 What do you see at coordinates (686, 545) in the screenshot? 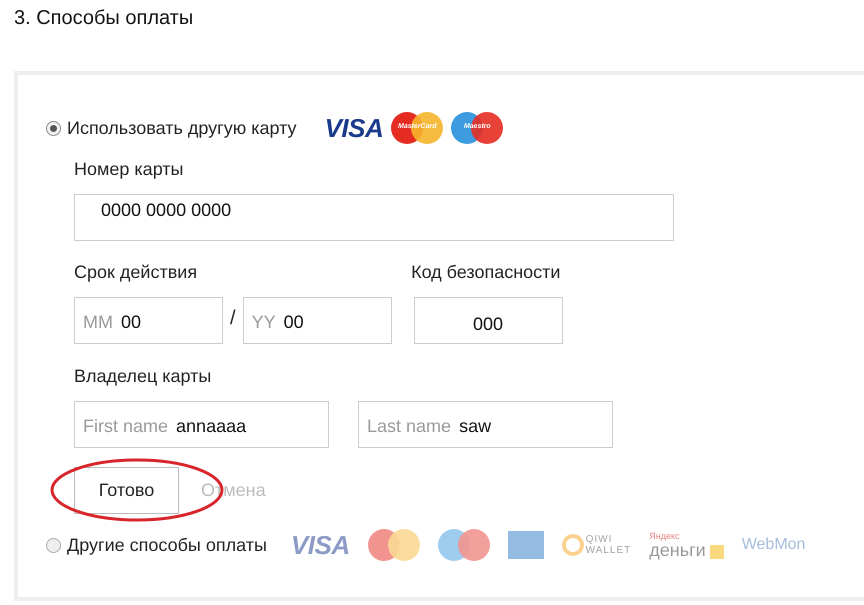
I see `yandex-money-logo: Яндекс деньги` at bounding box center [686, 545].